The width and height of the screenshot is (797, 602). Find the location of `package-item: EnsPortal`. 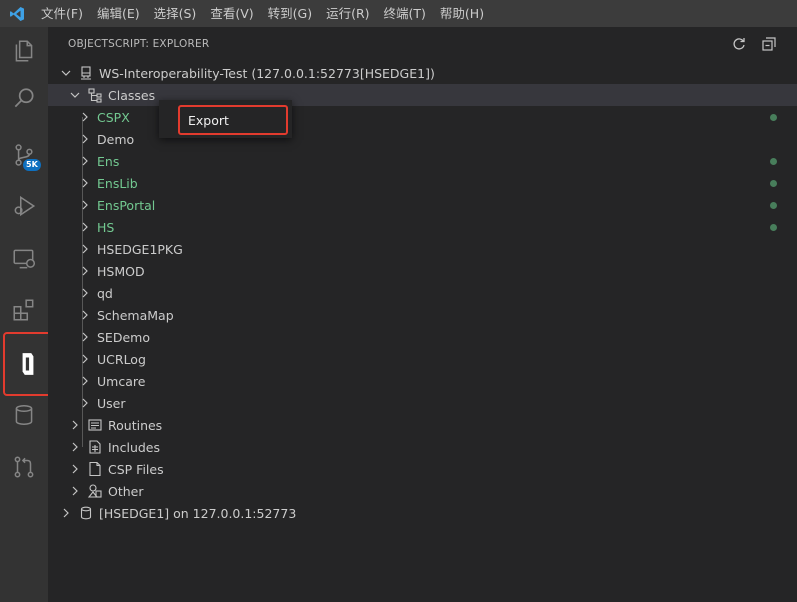

package-item: EnsPortal is located at coordinates (422, 205).